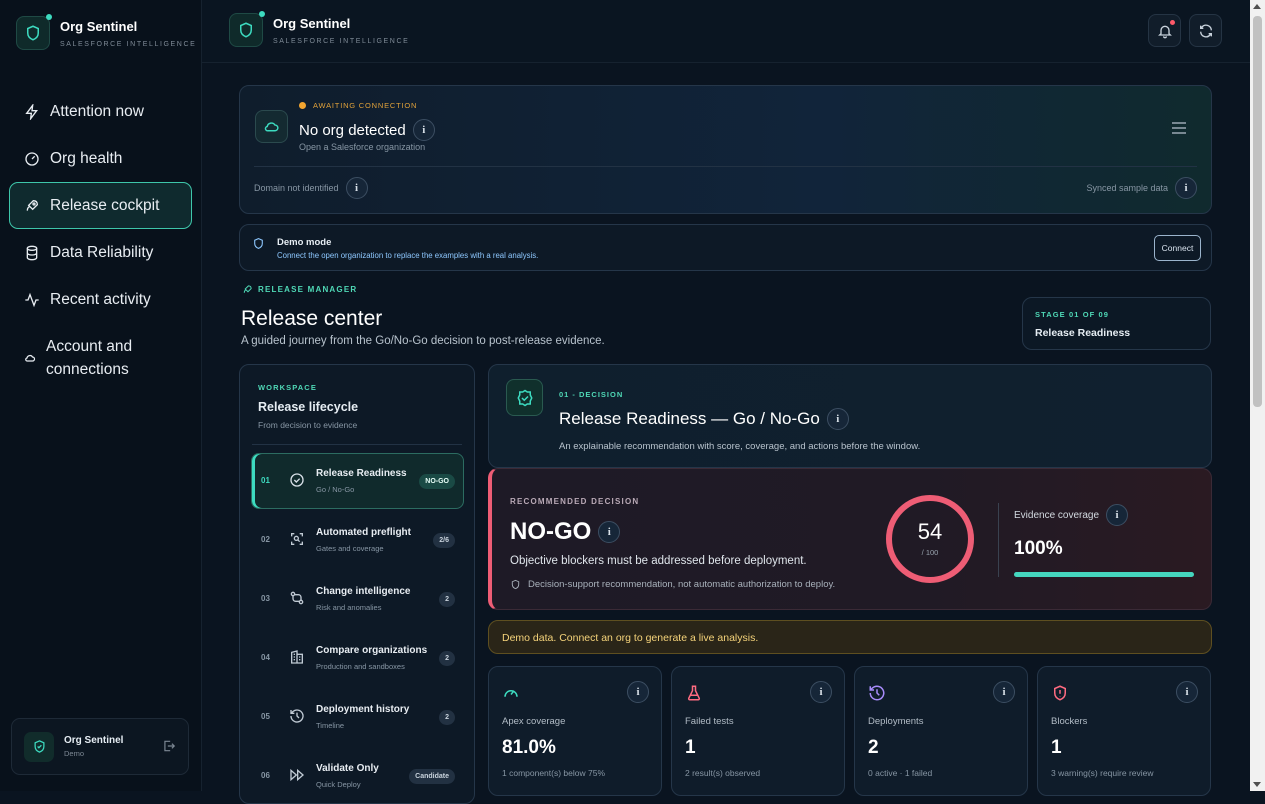 This screenshot has width=1265, height=804. Describe the element at coordinates (1177, 248) in the screenshot. I see `connect-button: Connect` at that location.